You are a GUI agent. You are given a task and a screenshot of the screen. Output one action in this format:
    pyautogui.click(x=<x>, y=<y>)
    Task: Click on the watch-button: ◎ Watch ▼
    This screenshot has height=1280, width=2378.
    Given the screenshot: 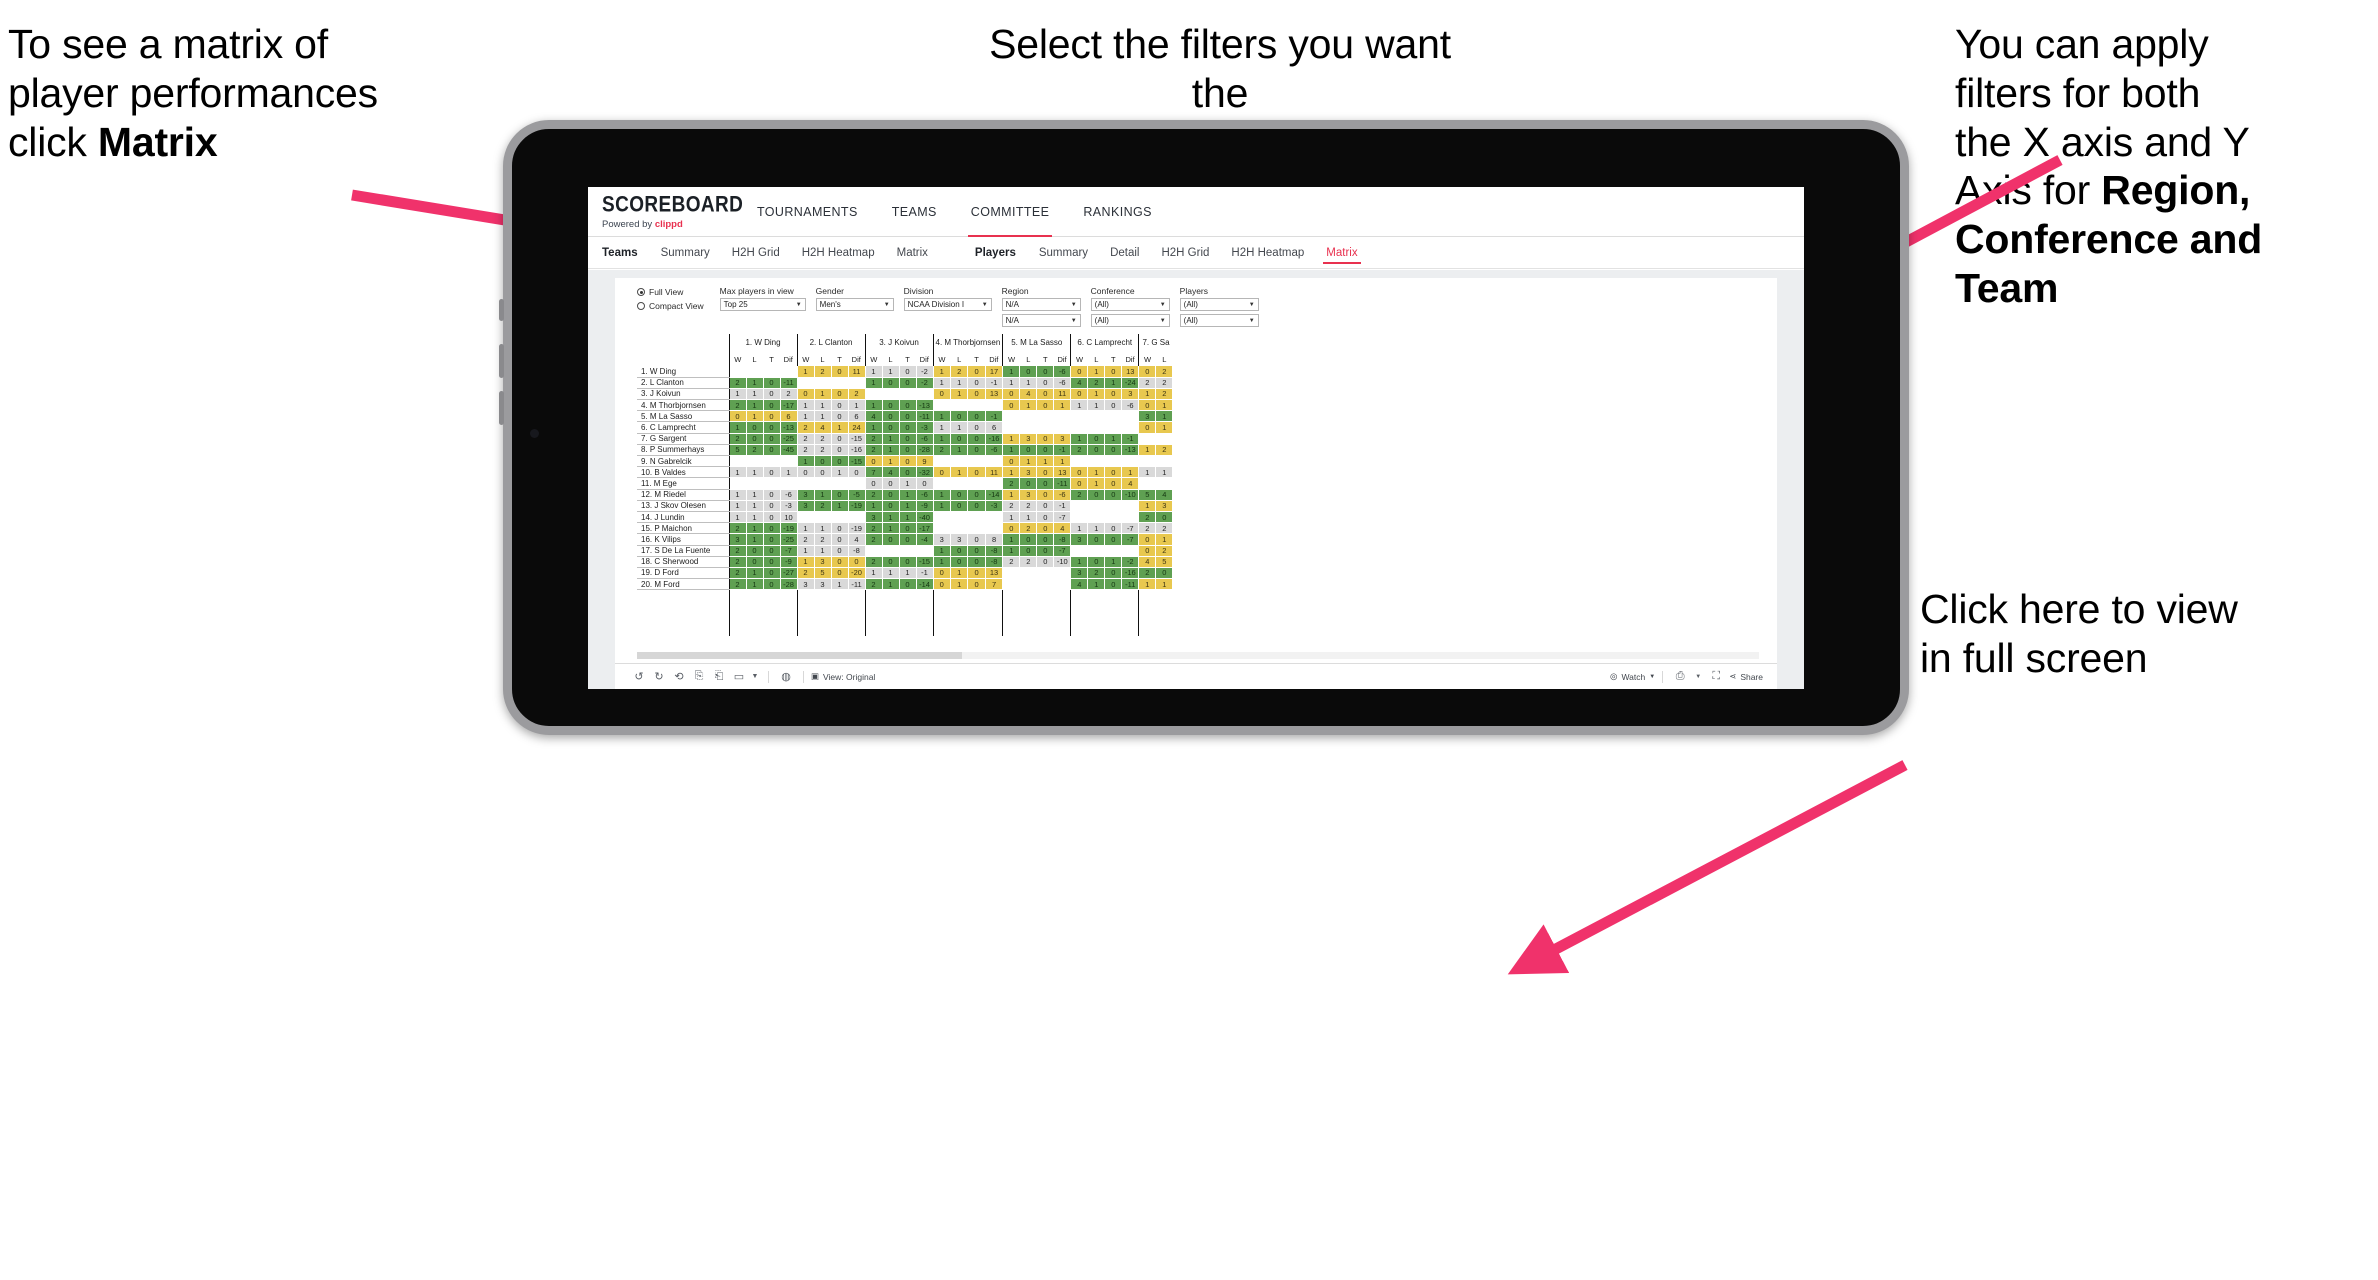 What is the action you would take?
    pyautogui.click(x=1632, y=676)
    